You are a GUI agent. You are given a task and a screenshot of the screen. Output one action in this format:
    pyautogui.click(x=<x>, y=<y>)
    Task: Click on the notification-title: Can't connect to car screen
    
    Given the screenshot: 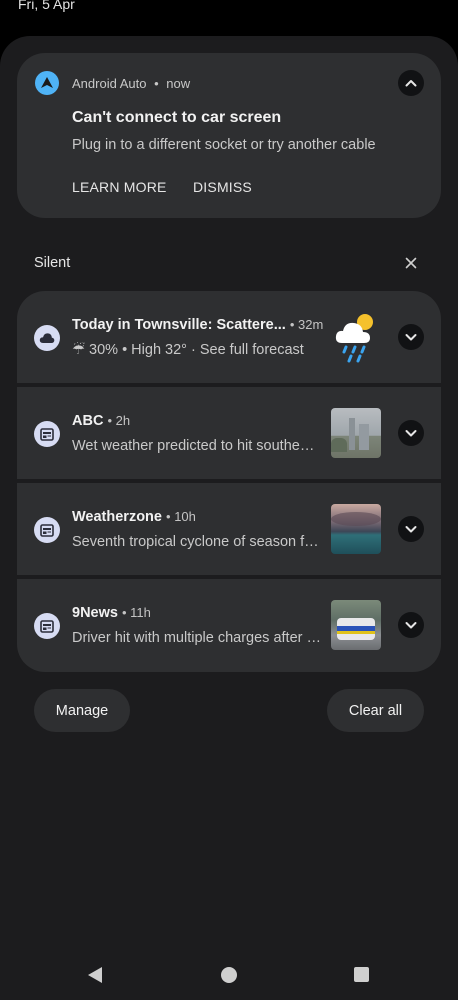 What is the action you would take?
    pyautogui.click(x=177, y=117)
    